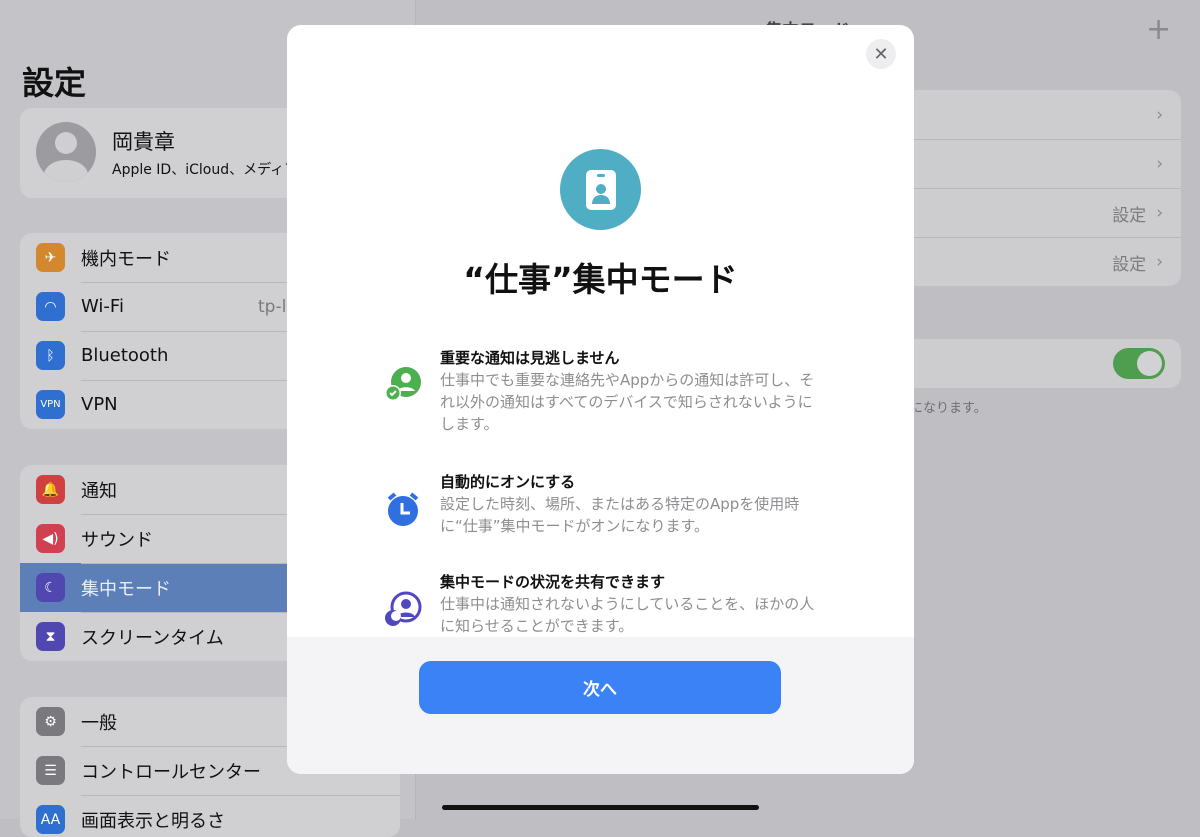 The height and width of the screenshot is (837, 1200). Describe the element at coordinates (403, 609) in the screenshot. I see `person-moon-icon` at that location.